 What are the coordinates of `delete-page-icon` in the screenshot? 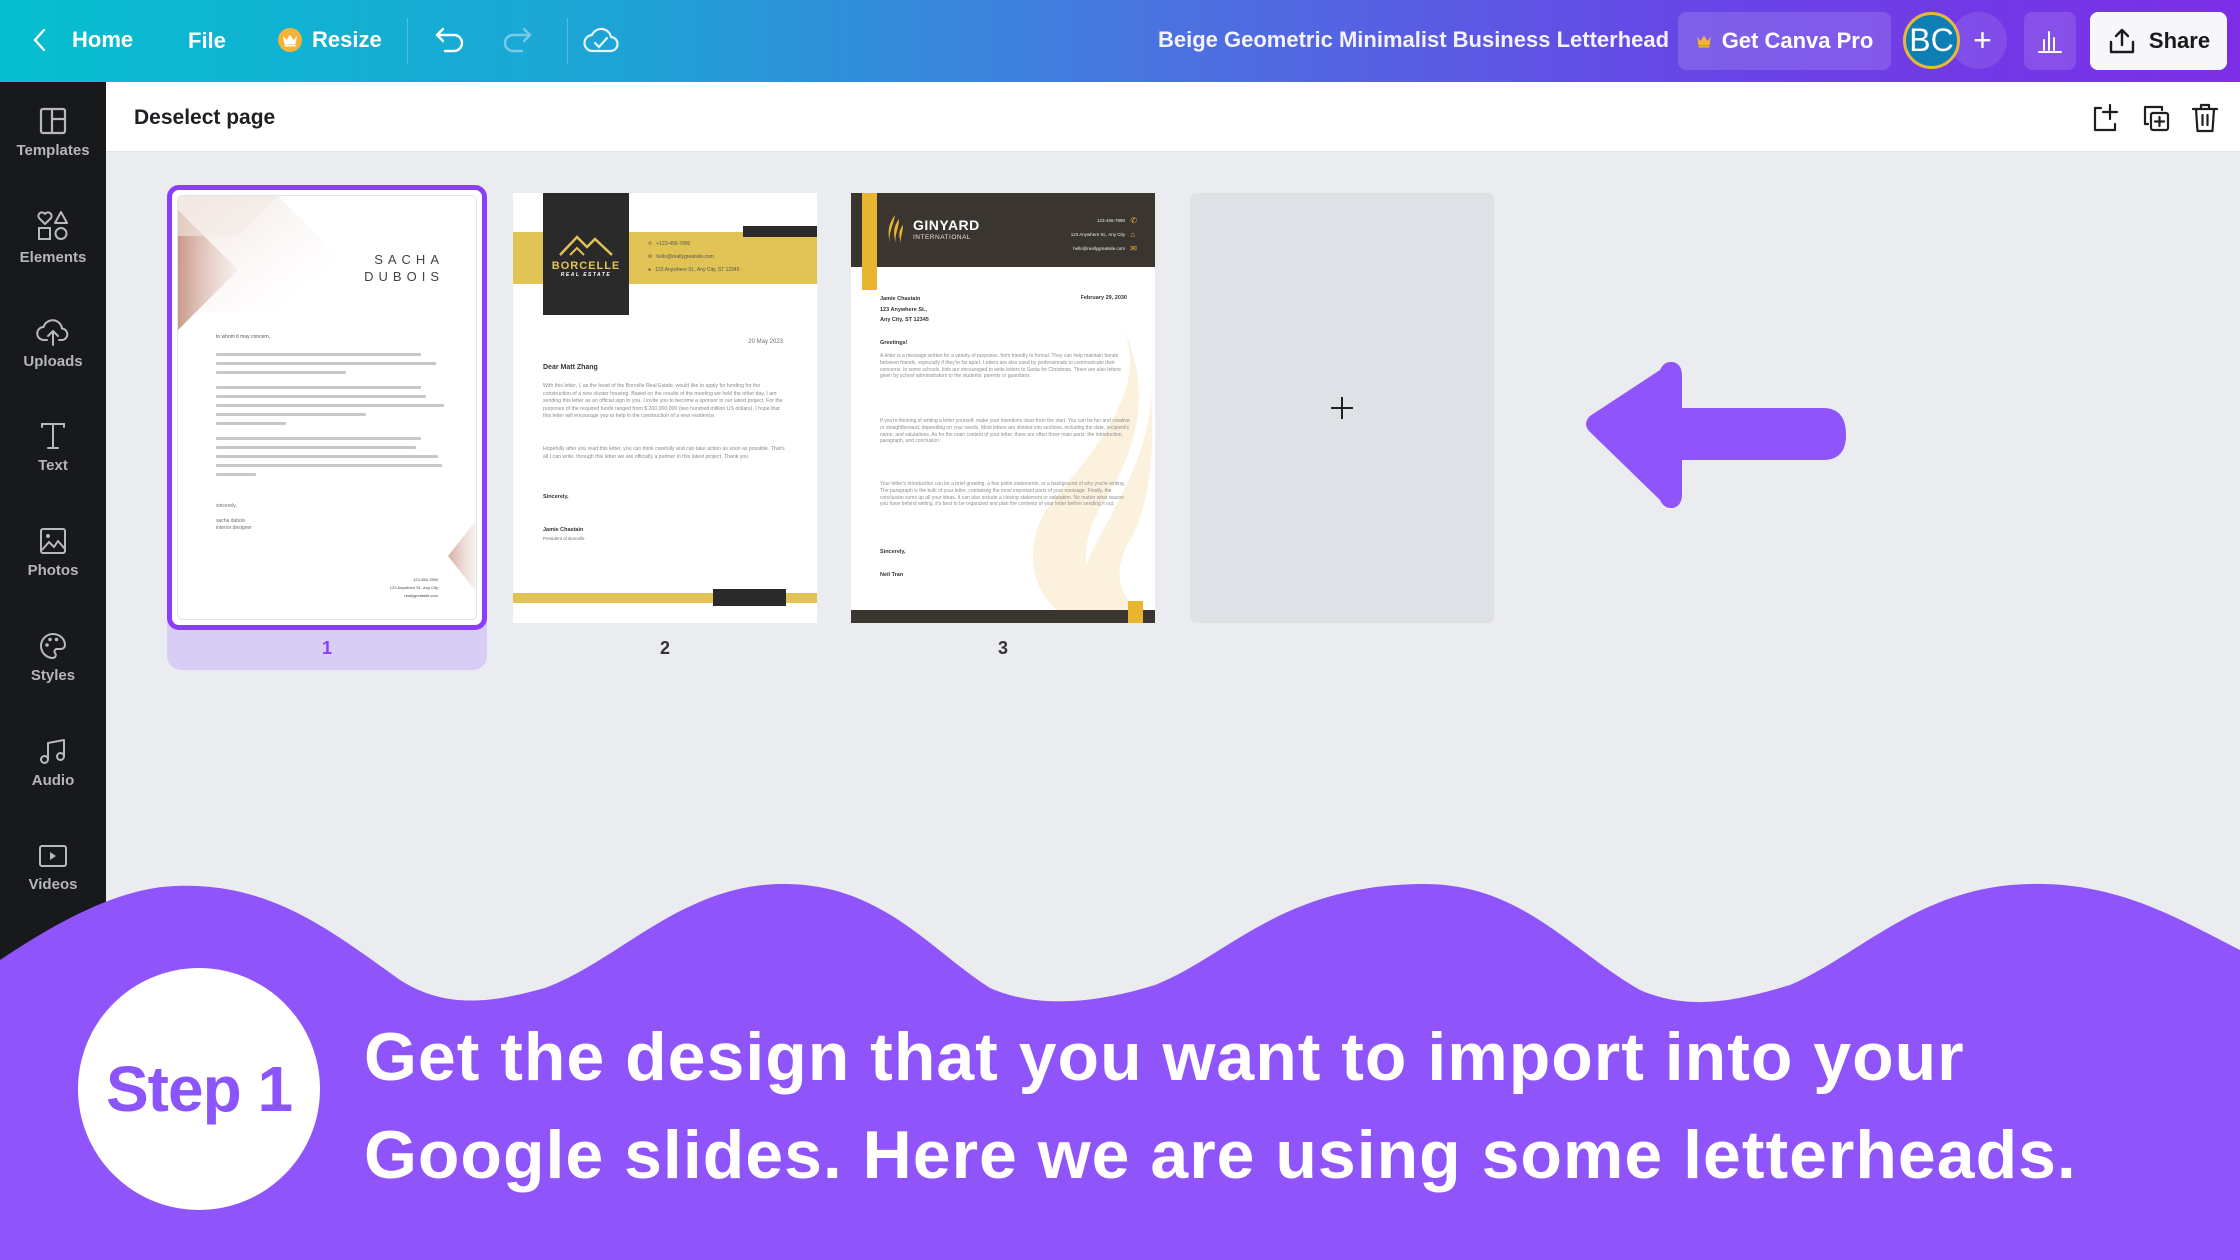 It's located at (2205, 118).